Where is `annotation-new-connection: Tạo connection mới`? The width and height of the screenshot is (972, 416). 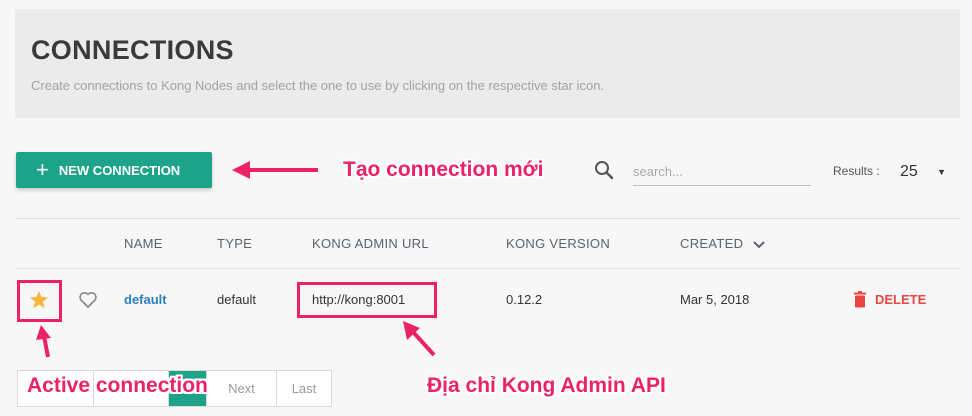 annotation-new-connection: Tạo connection mới is located at coordinates (443, 169).